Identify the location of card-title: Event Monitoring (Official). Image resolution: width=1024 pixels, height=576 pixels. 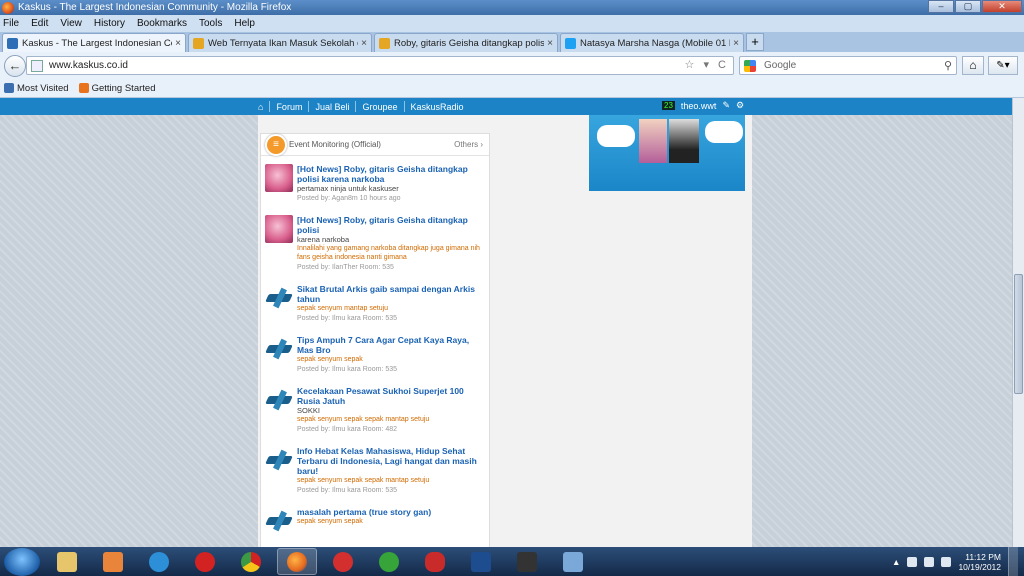
(335, 144).